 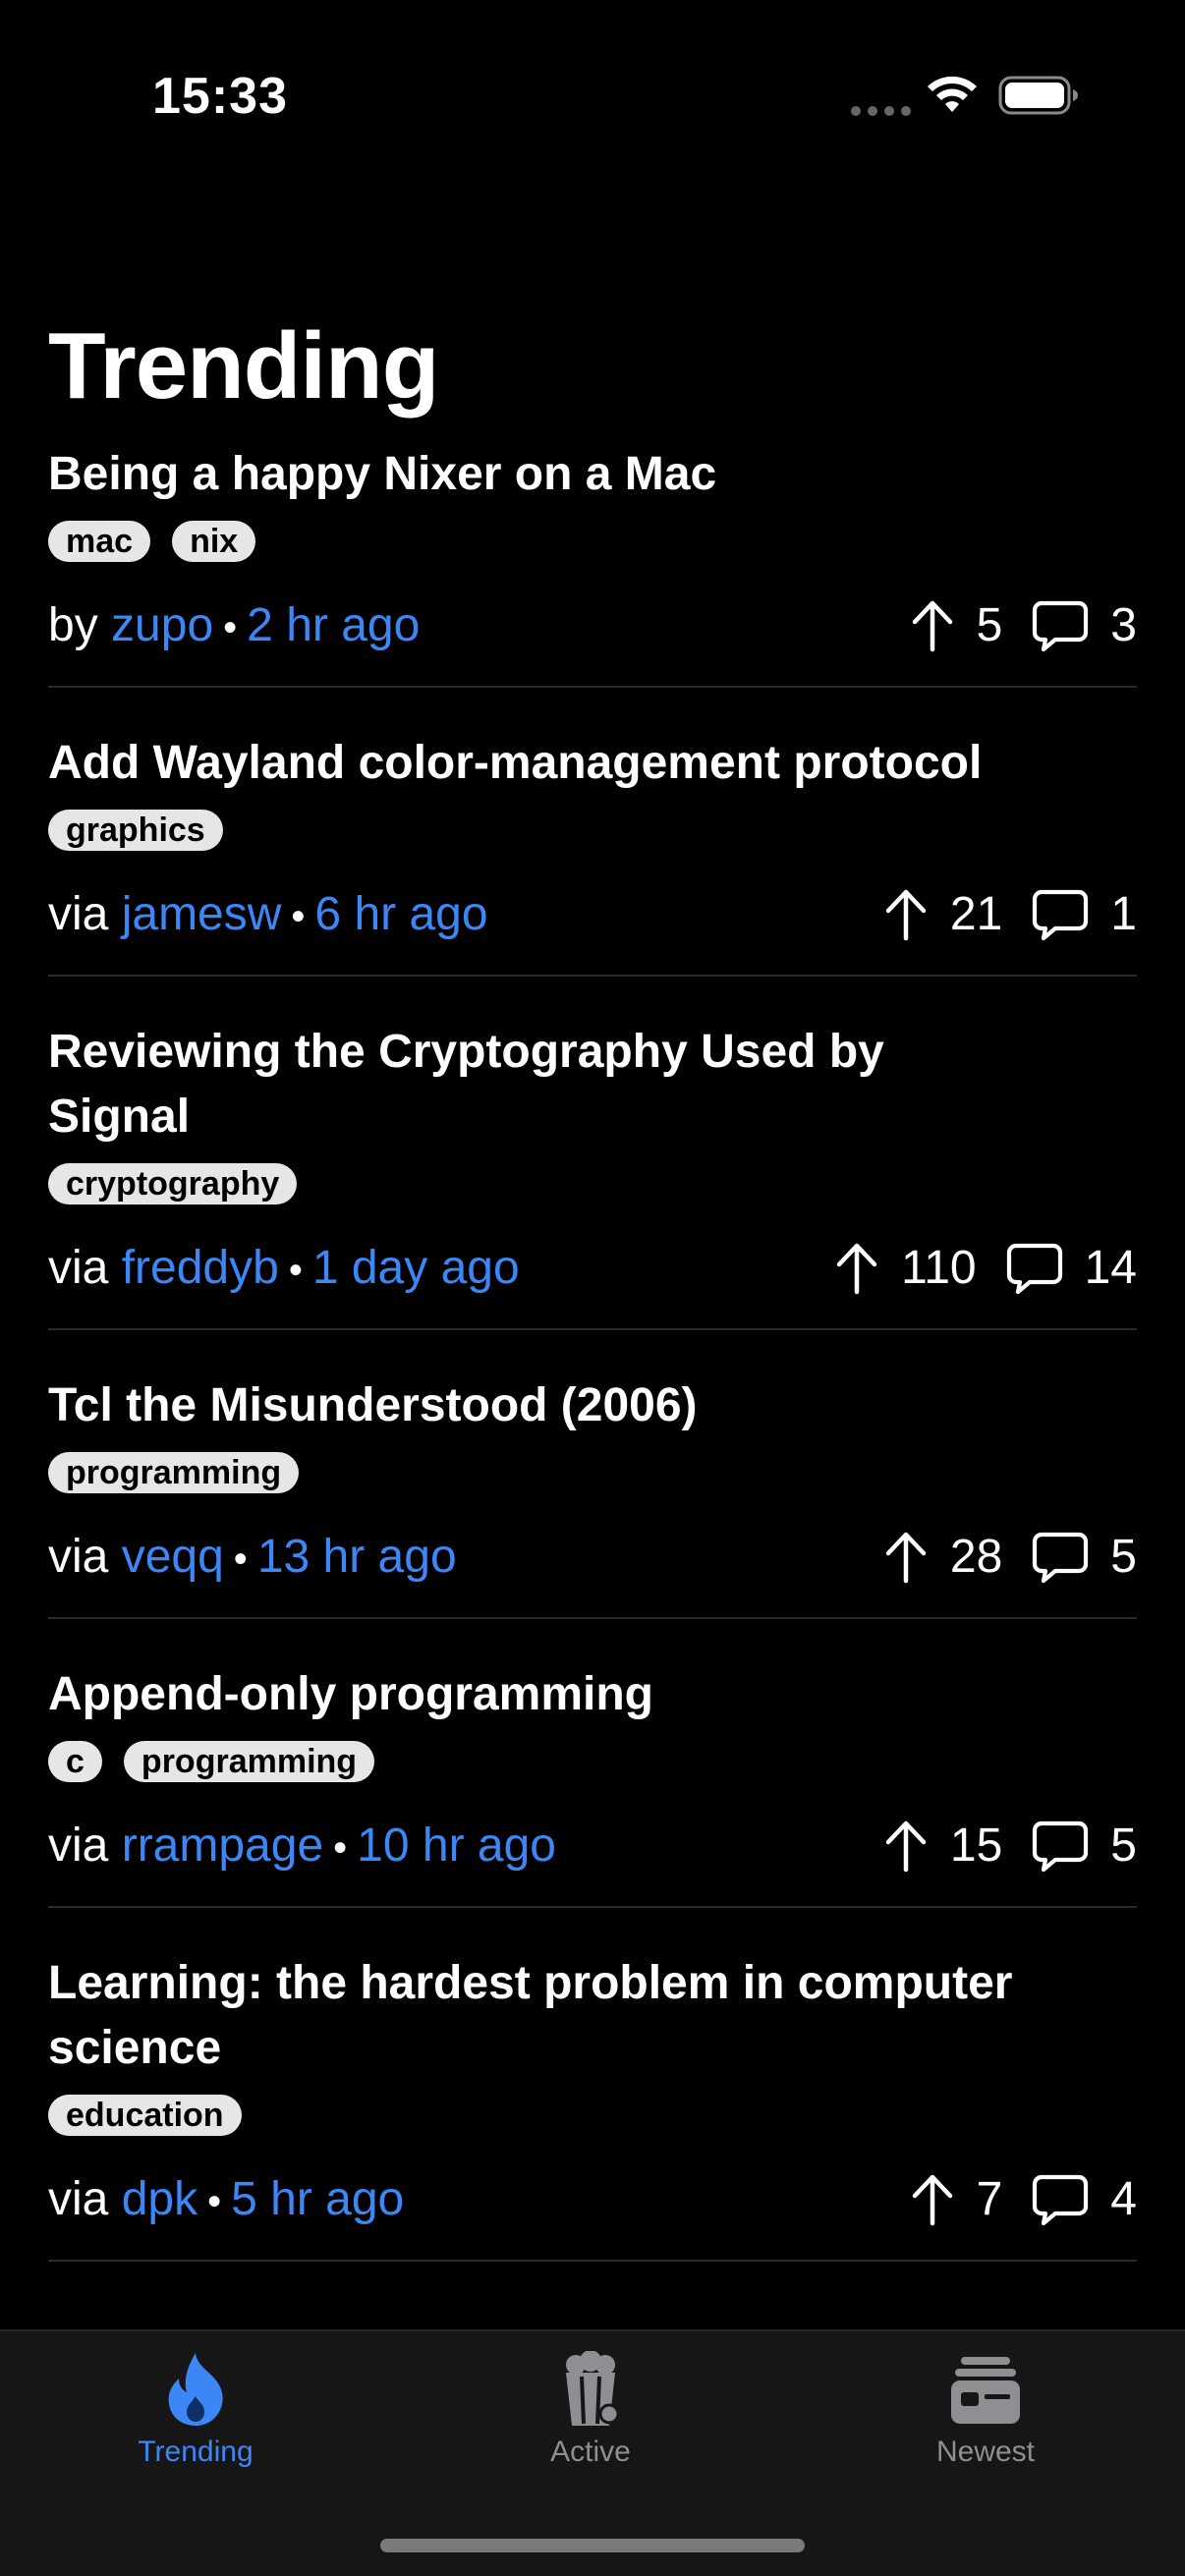 I want to click on flame-icon, so click(x=196, y=2389).